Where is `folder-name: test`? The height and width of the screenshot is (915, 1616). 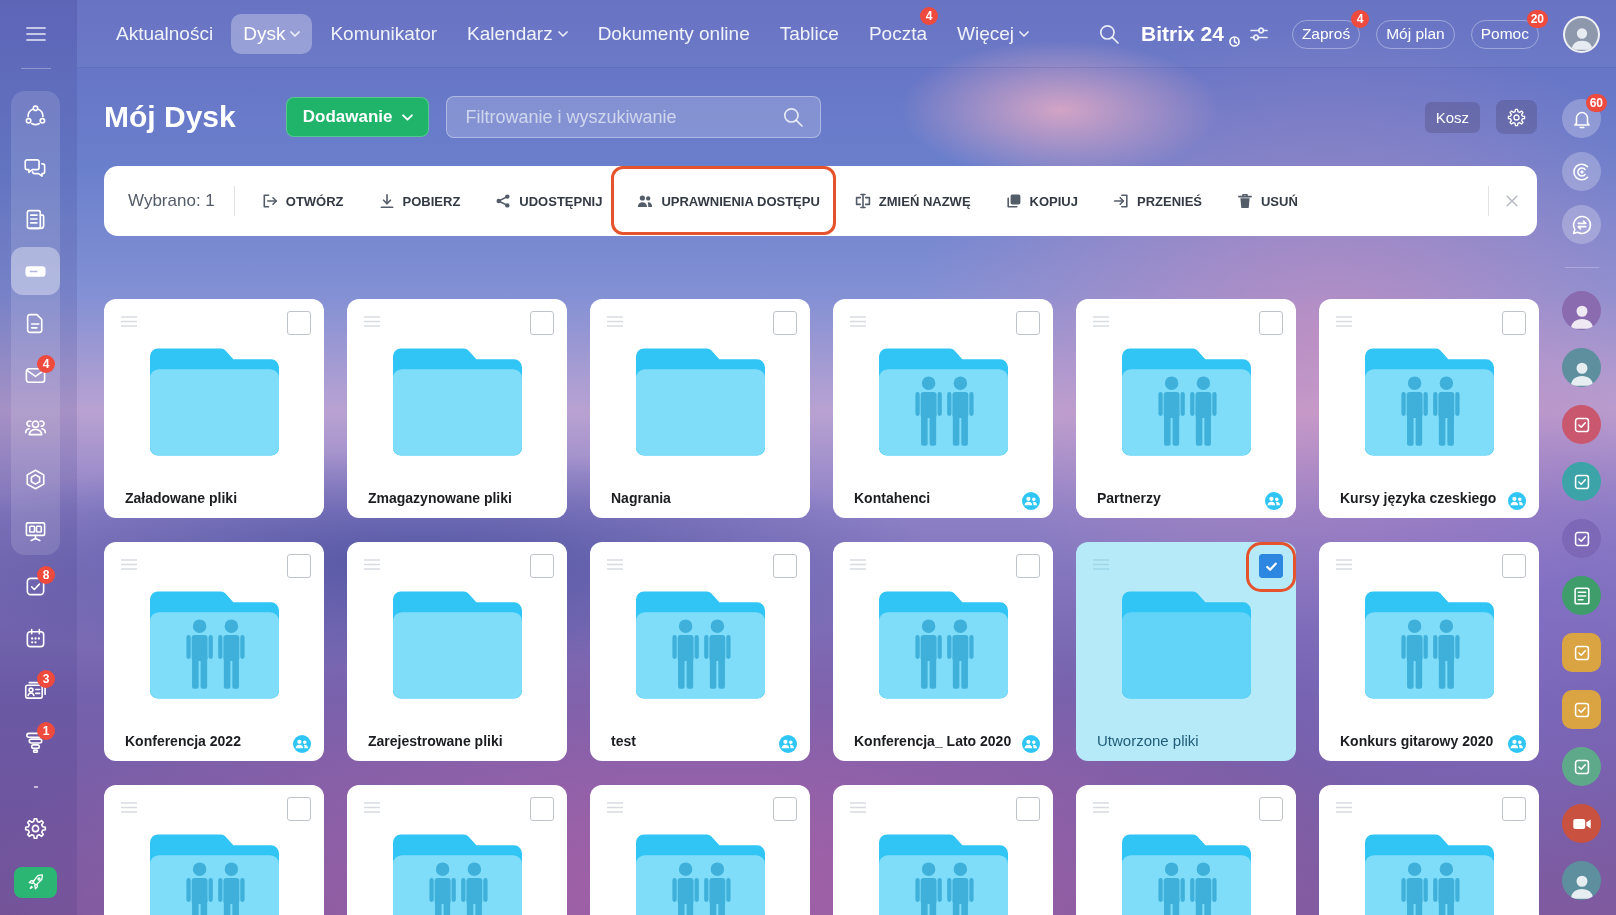 folder-name: test is located at coordinates (623, 741).